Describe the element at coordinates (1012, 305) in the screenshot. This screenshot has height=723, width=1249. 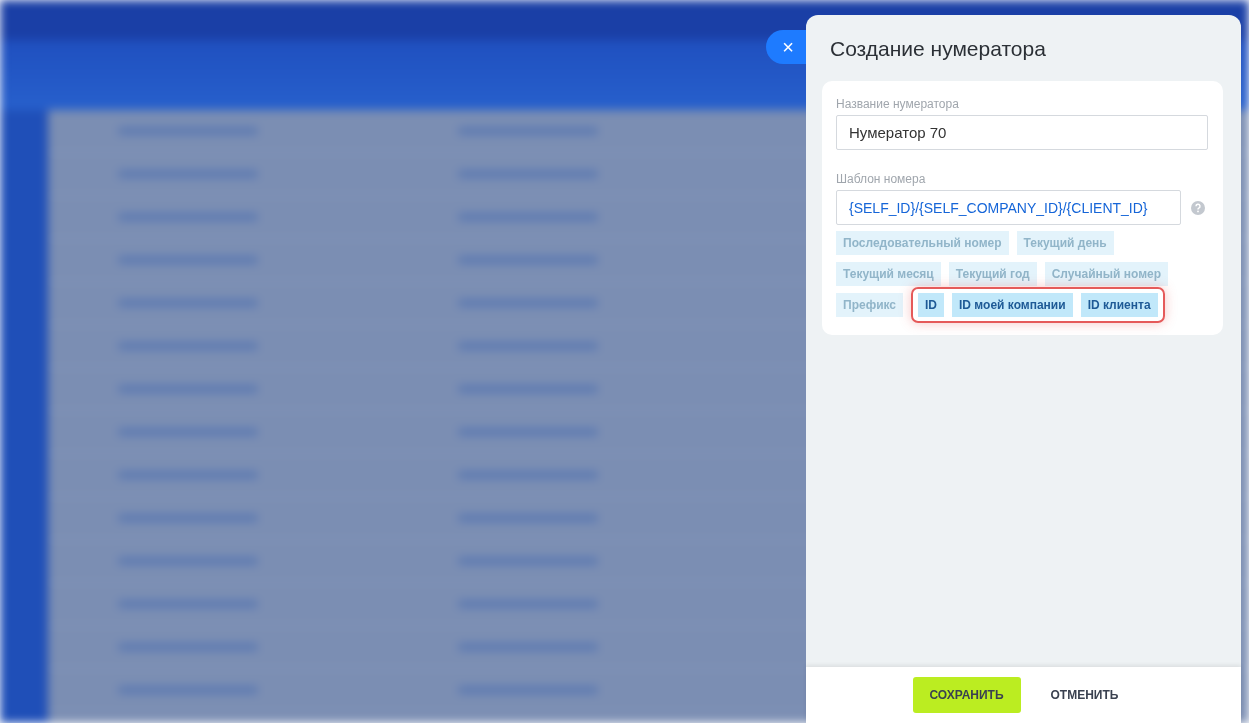
I see `variable-tag: ID моей компании` at that location.